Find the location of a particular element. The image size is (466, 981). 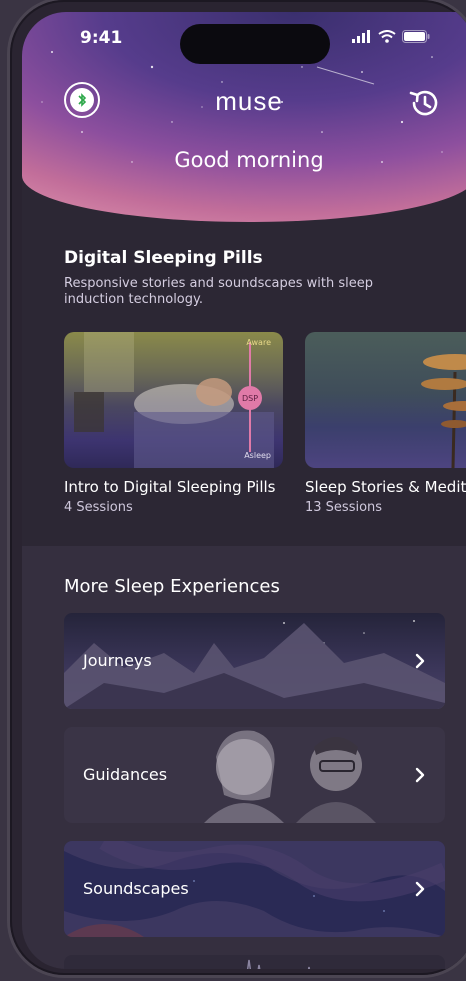

history-icon is located at coordinates (425, 103).